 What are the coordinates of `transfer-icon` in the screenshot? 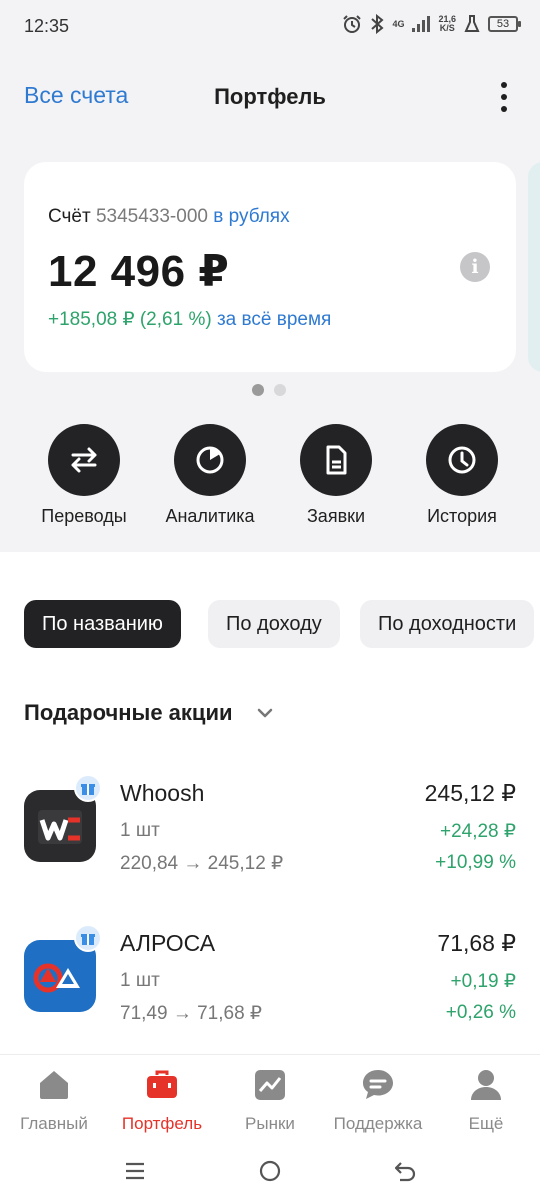 It's located at (84, 460).